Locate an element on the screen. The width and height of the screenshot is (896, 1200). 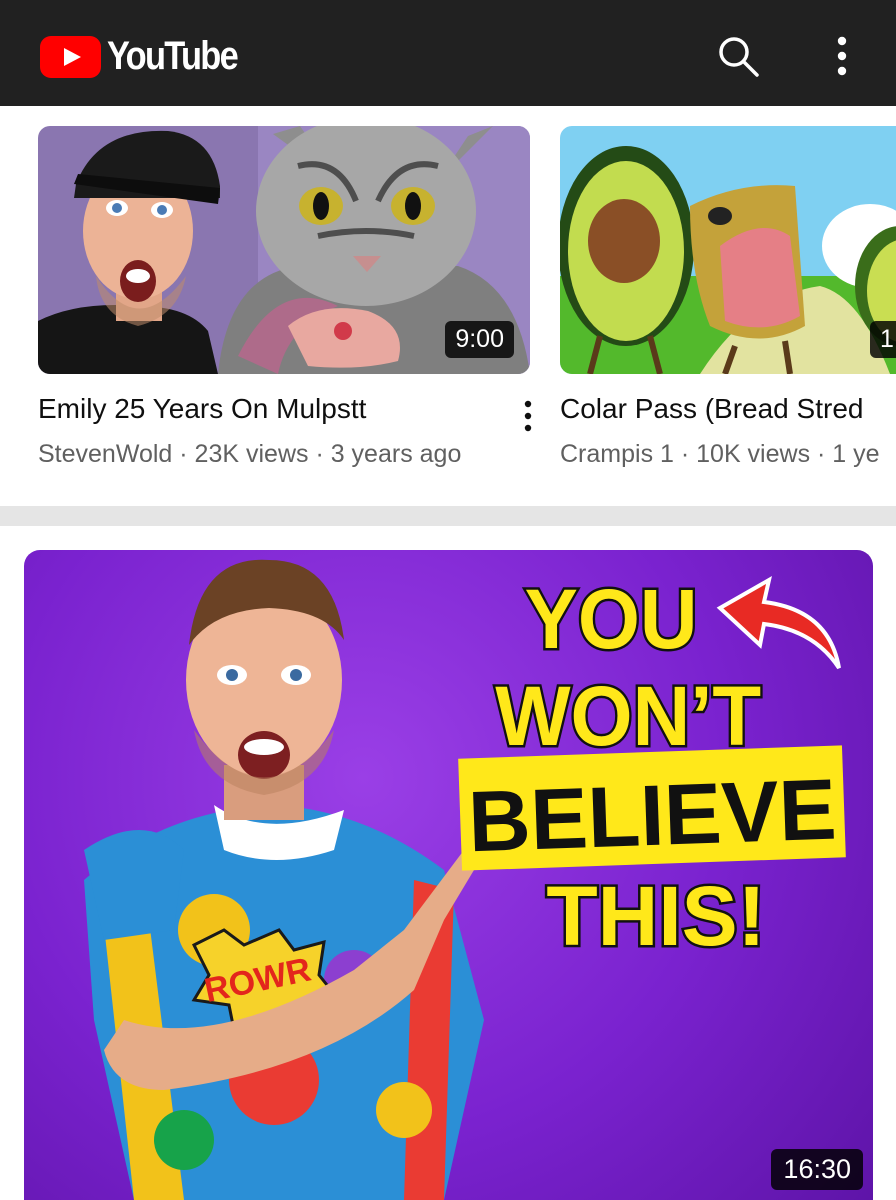
video-title: Colar Pass (Bread Stred is located at coordinates (711, 409).